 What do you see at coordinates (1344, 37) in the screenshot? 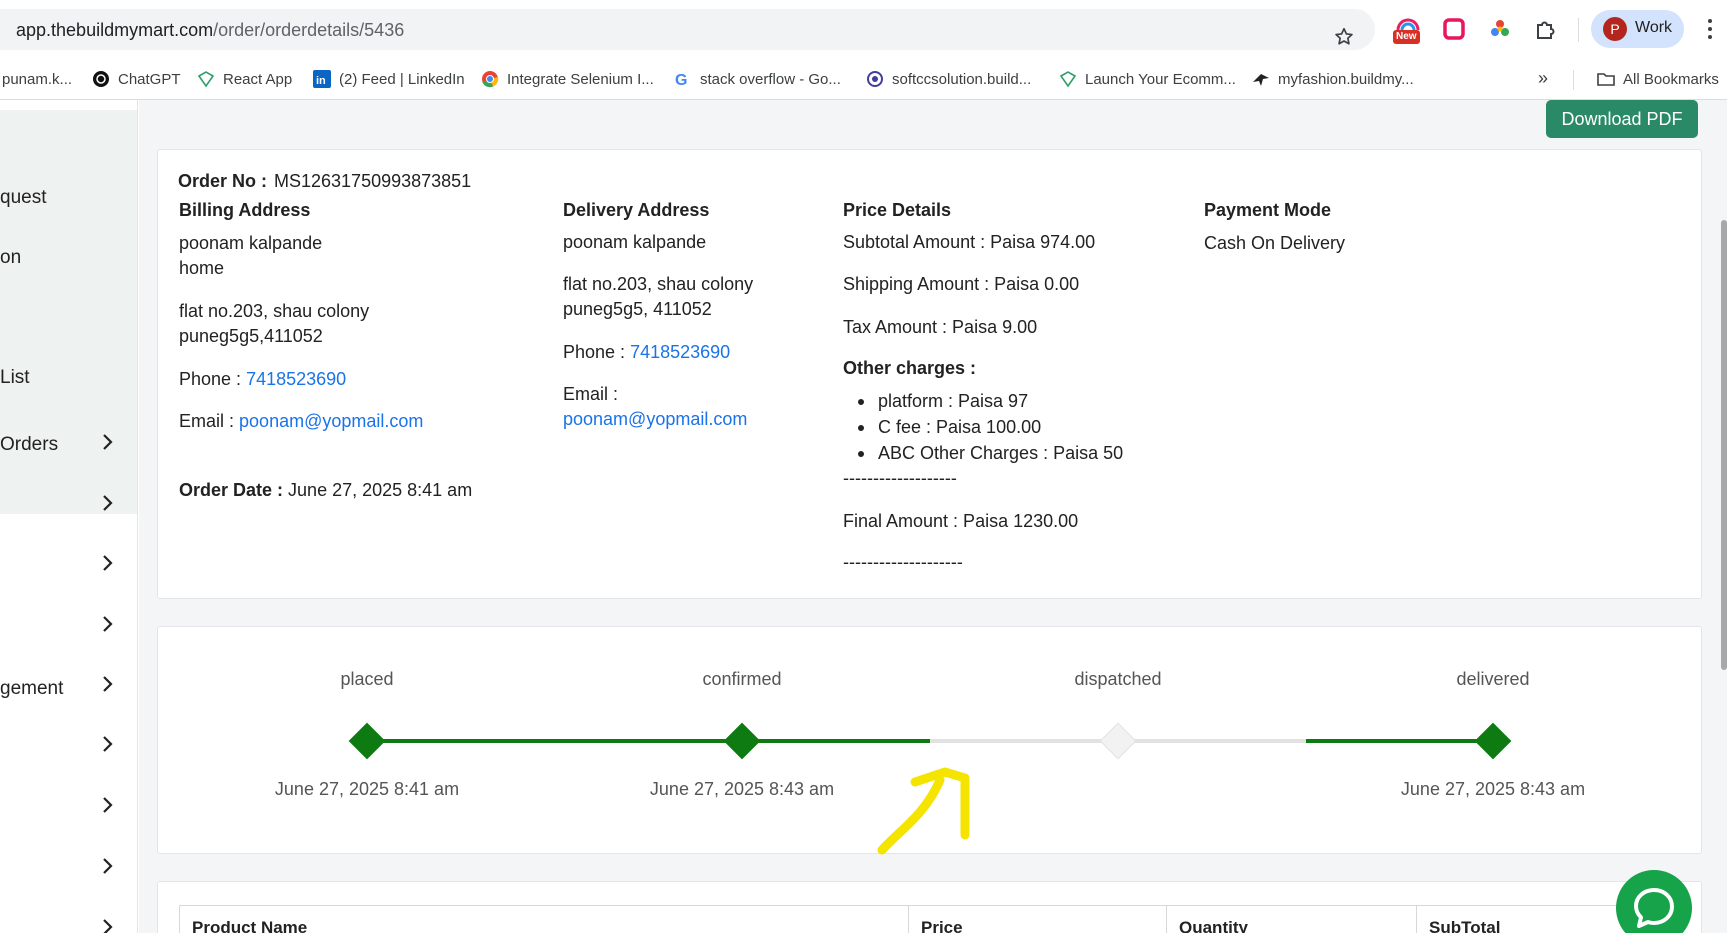
I see `bookmark-star-icon` at bounding box center [1344, 37].